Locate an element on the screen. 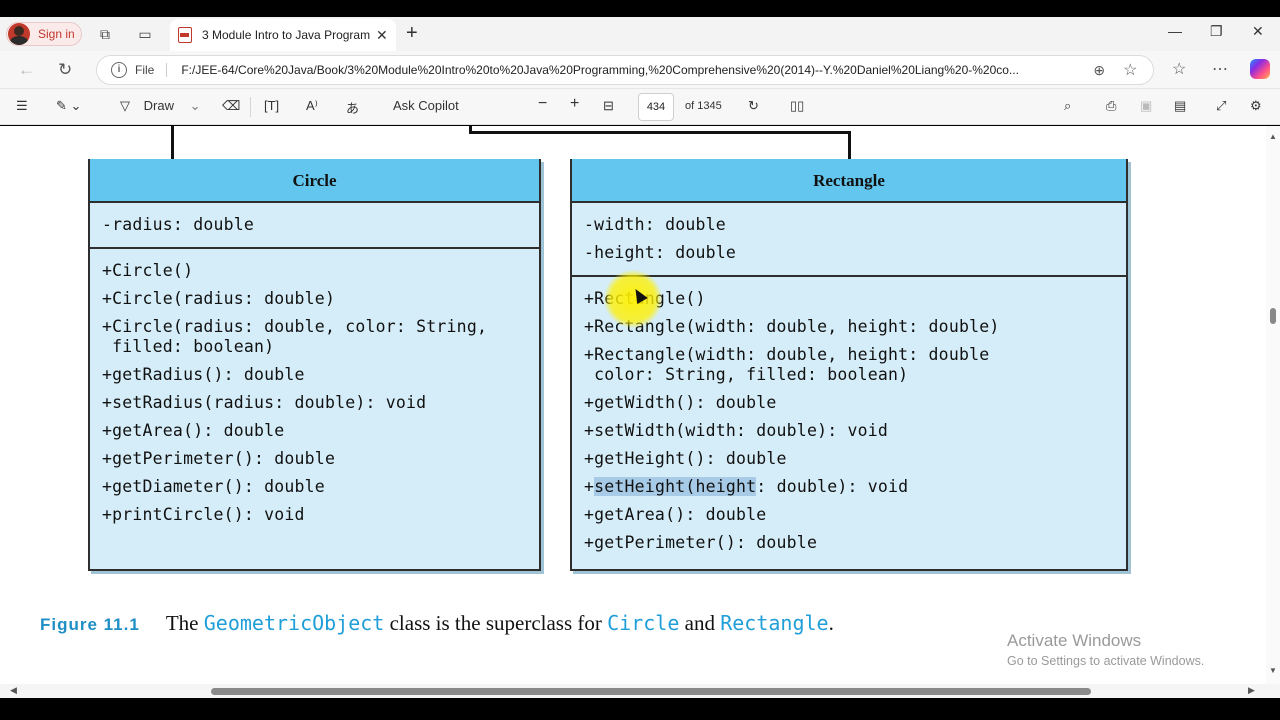 The image size is (1280, 720). circle-method: +printCircle(): void is located at coordinates (203, 514).